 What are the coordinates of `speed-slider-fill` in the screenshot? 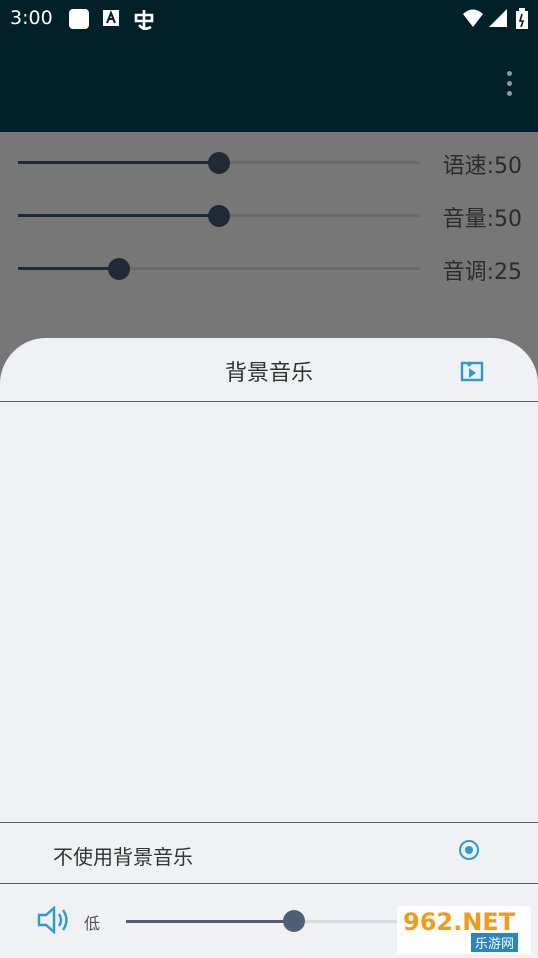 It's located at (118, 162).